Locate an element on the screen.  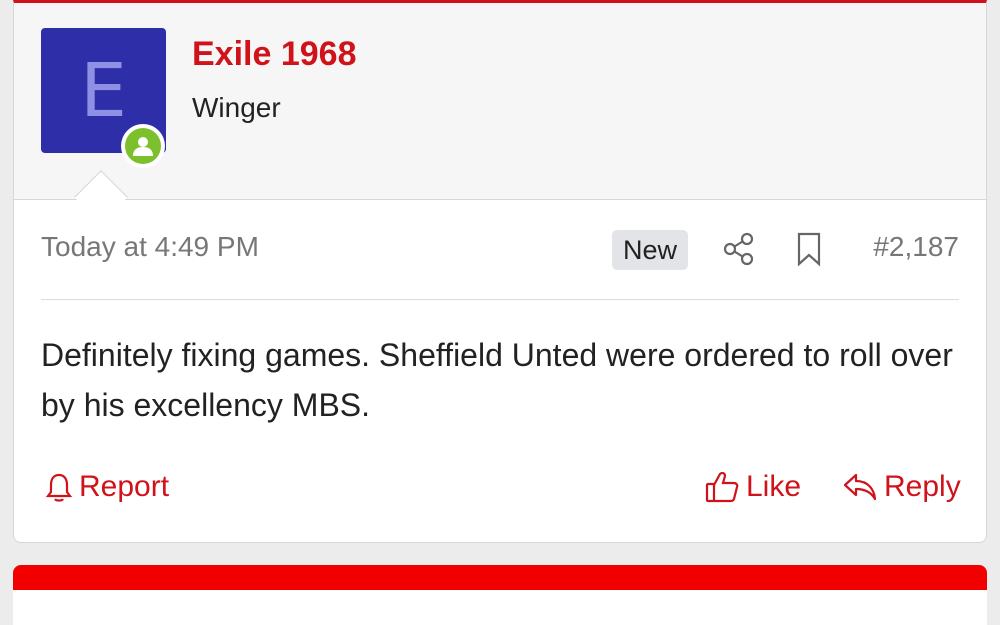
post-date: Today at 4:49 PM is located at coordinates (150, 247).